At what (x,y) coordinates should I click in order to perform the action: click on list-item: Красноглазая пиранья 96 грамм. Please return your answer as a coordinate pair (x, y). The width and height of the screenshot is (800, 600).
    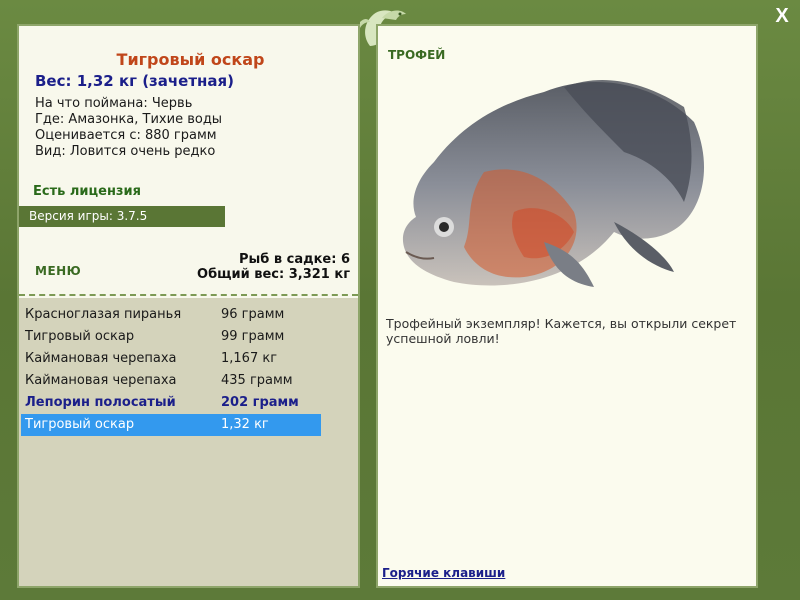
    Looking at the image, I should click on (171, 315).